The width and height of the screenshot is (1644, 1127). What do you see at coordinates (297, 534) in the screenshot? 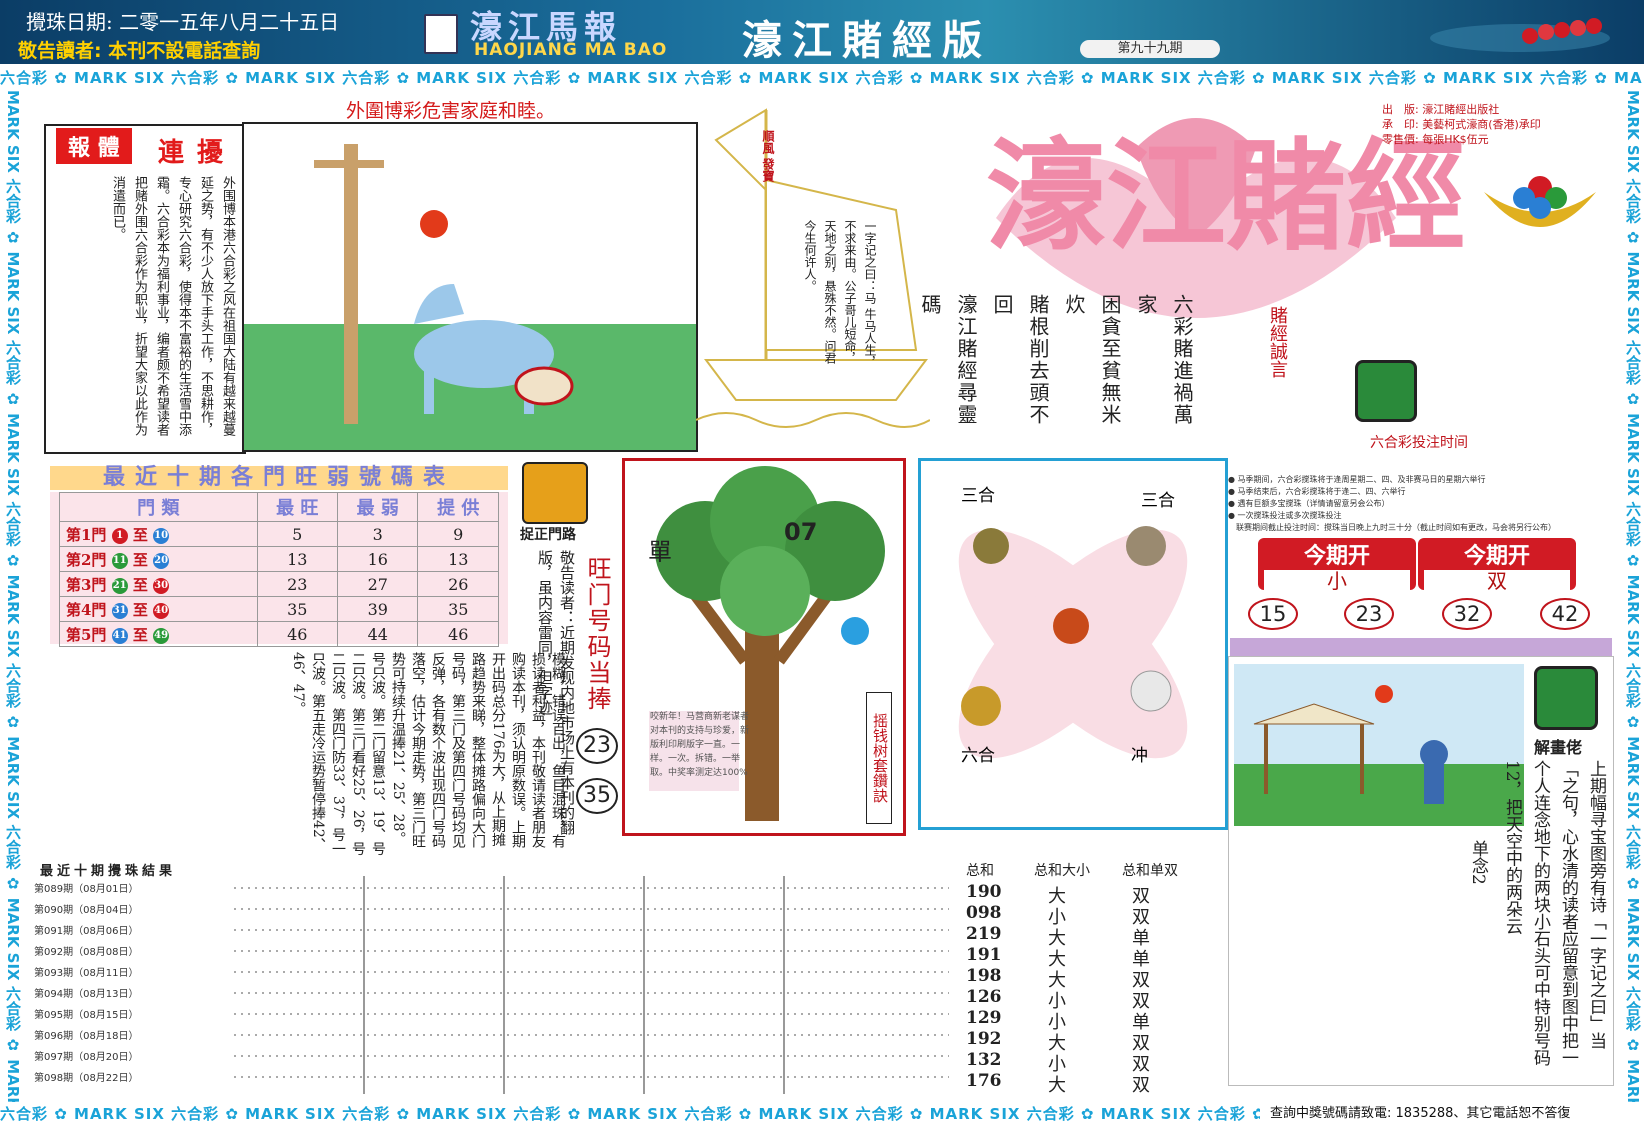
I see `hot-cell: 5` at bounding box center [297, 534].